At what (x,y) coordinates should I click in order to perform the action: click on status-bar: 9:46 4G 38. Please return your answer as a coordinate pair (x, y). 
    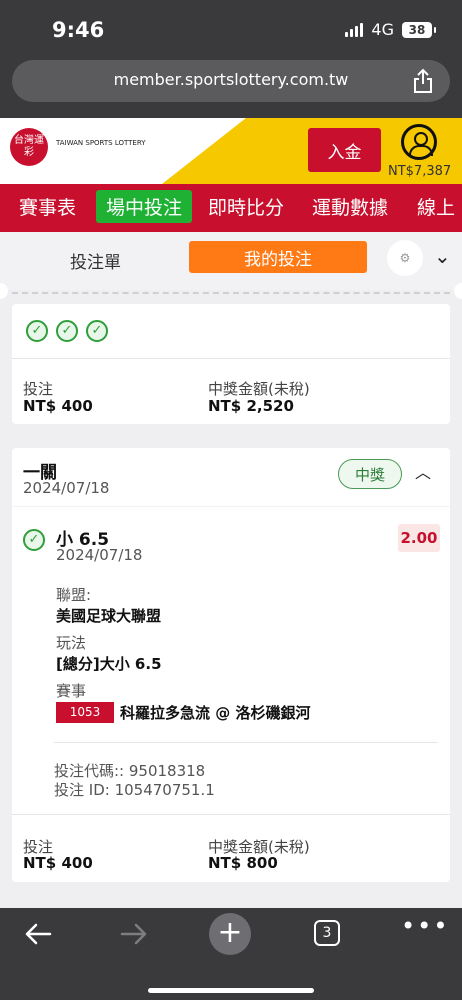
    Looking at the image, I should click on (231, 29).